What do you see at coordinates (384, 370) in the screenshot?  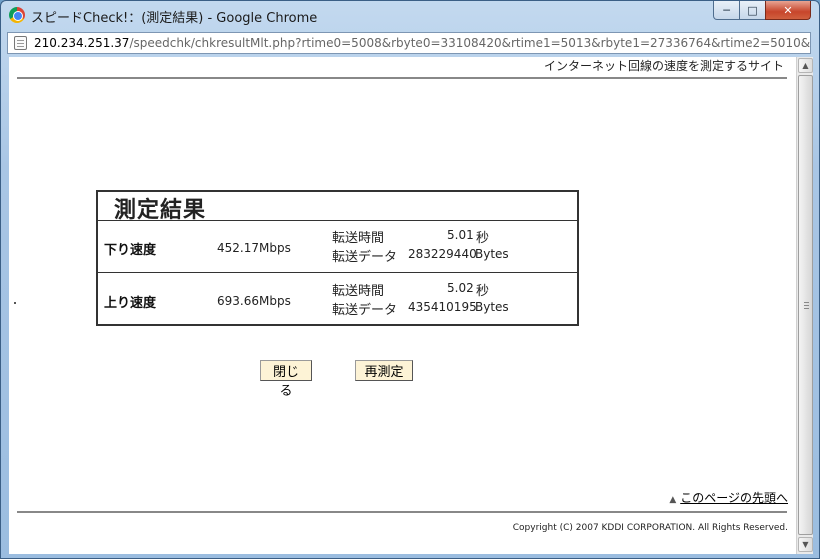 I see `remeasure-button: 再測定` at bounding box center [384, 370].